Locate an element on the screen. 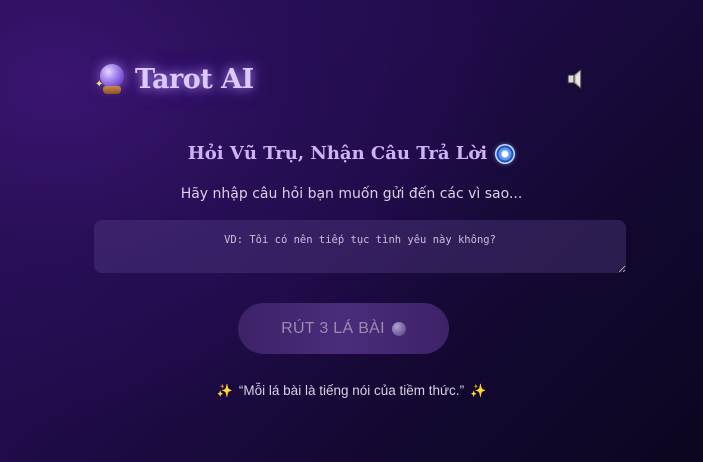 This screenshot has width=703, height=462. evil-eye-icon is located at coordinates (505, 153).